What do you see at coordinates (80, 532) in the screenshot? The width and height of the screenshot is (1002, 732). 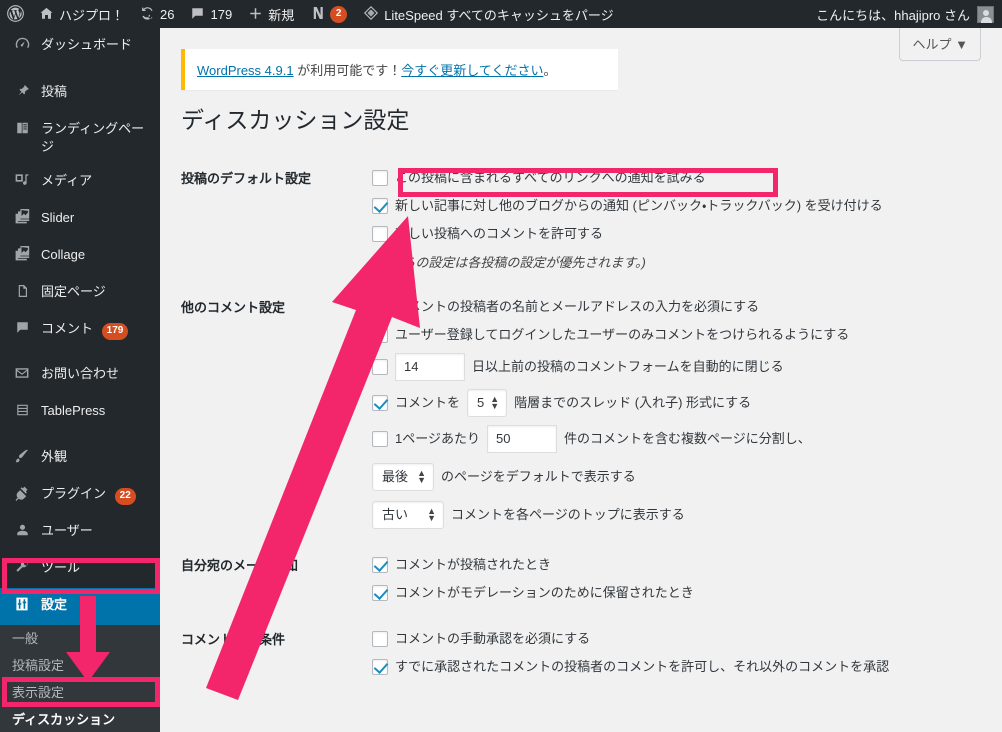 I see `sidebar-item-12: ユーザー` at bounding box center [80, 532].